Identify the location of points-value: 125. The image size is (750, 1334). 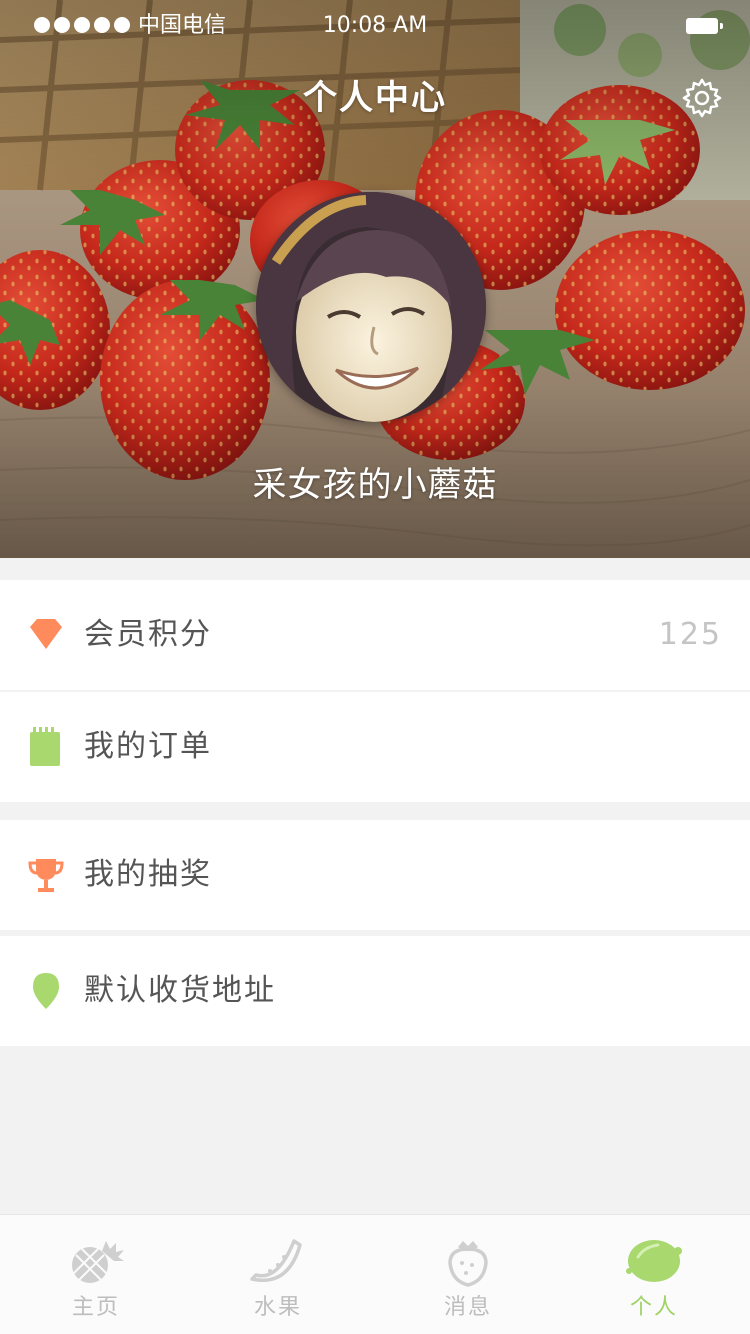
(690, 634).